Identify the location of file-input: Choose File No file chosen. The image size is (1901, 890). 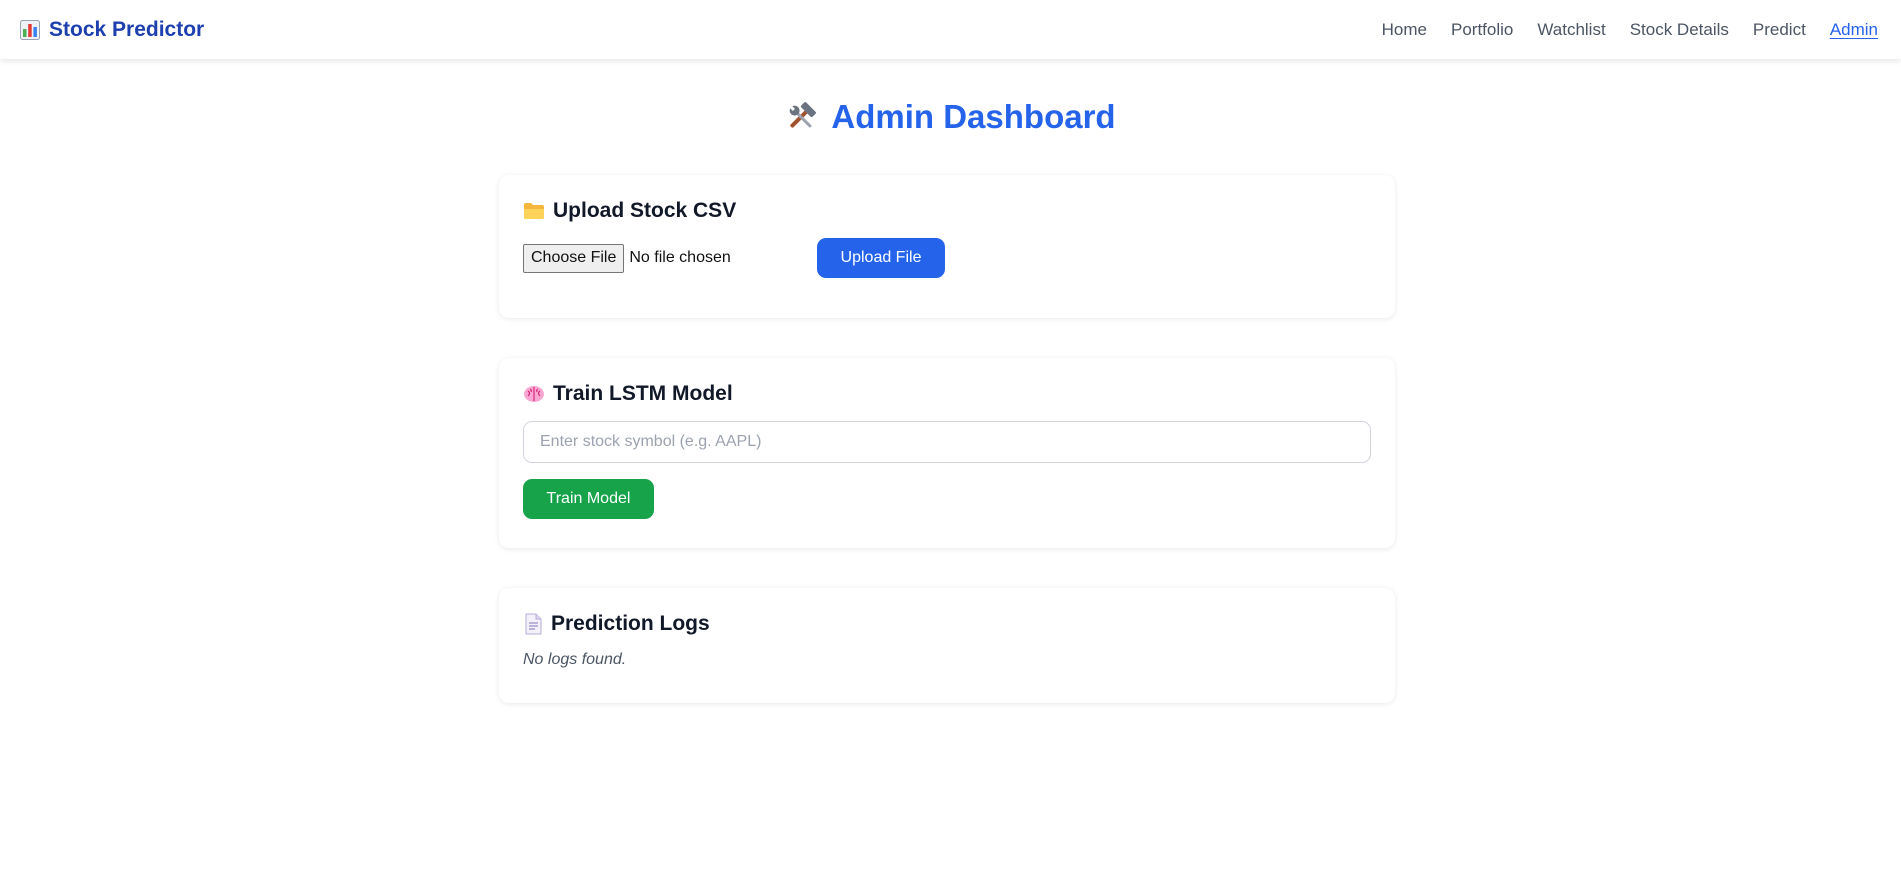
(670, 258).